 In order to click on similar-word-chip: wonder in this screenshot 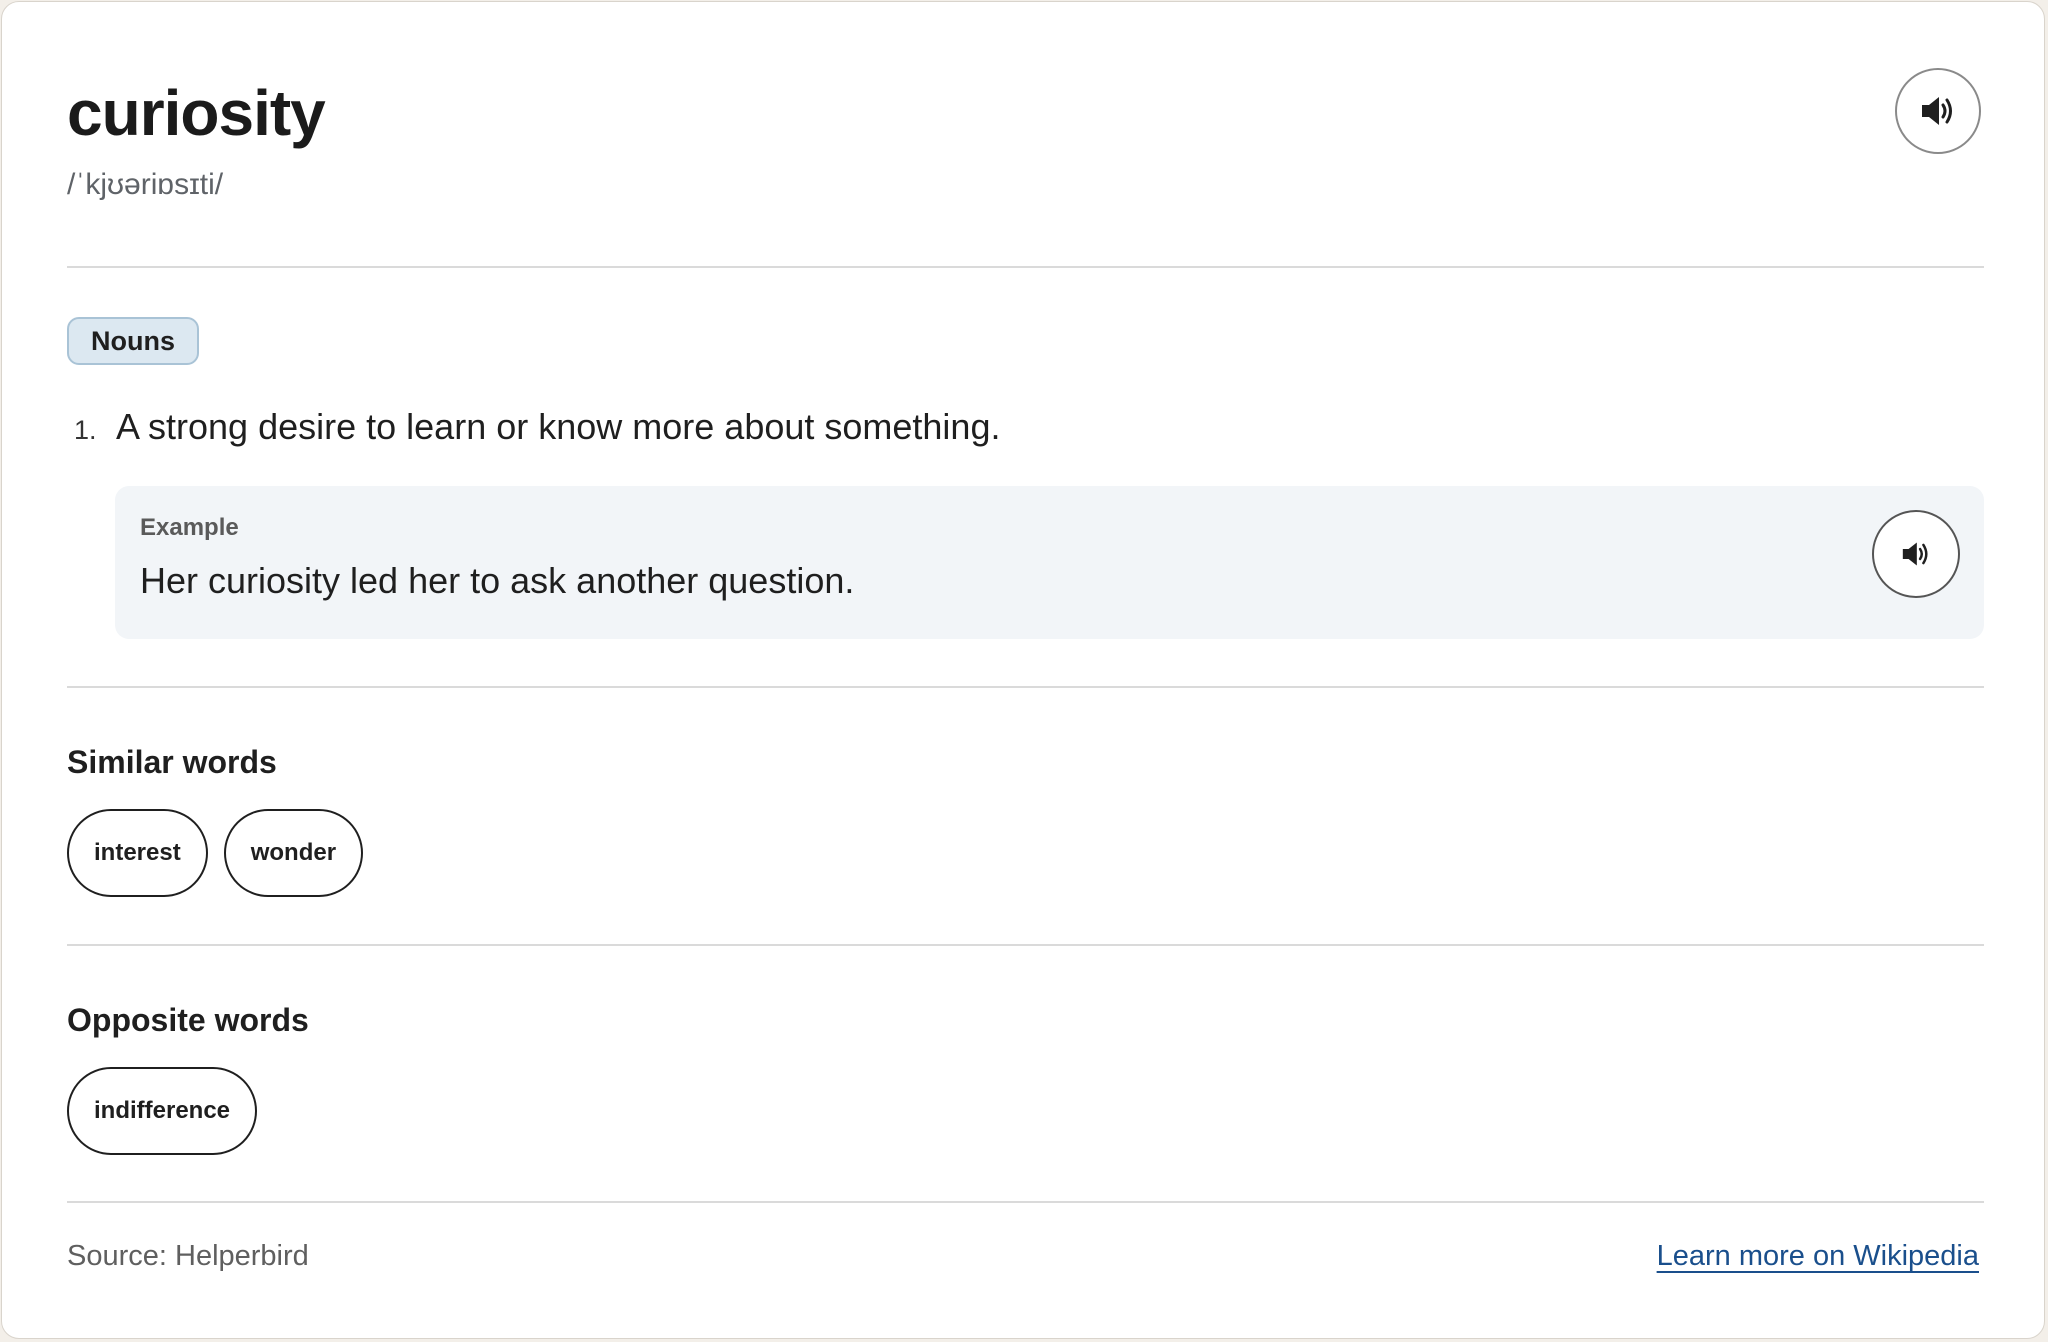, I will do `click(293, 853)`.